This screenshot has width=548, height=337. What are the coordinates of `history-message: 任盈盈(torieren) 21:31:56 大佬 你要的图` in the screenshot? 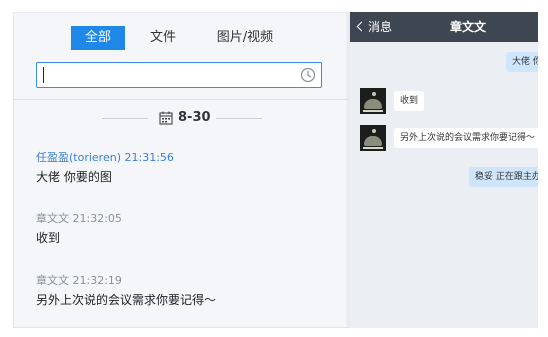 It's located at (105, 167).